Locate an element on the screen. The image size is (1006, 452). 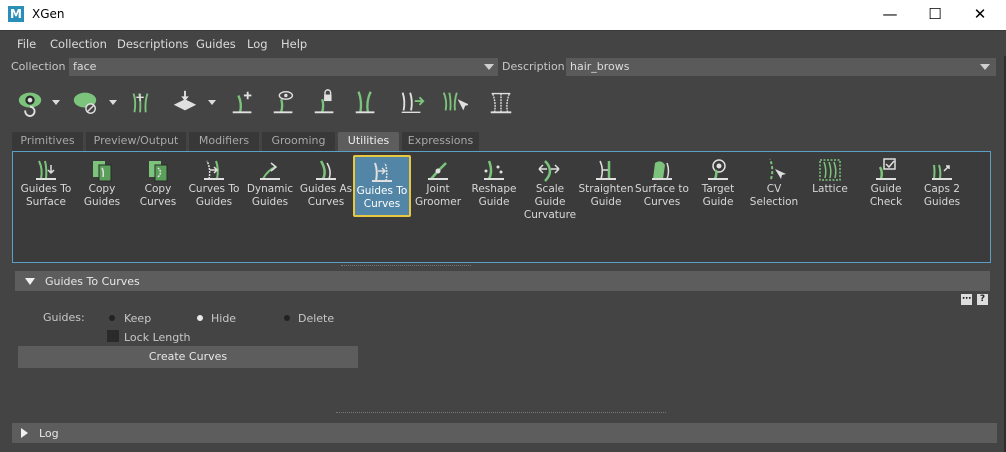
toolbar is located at coordinates (503, 103).